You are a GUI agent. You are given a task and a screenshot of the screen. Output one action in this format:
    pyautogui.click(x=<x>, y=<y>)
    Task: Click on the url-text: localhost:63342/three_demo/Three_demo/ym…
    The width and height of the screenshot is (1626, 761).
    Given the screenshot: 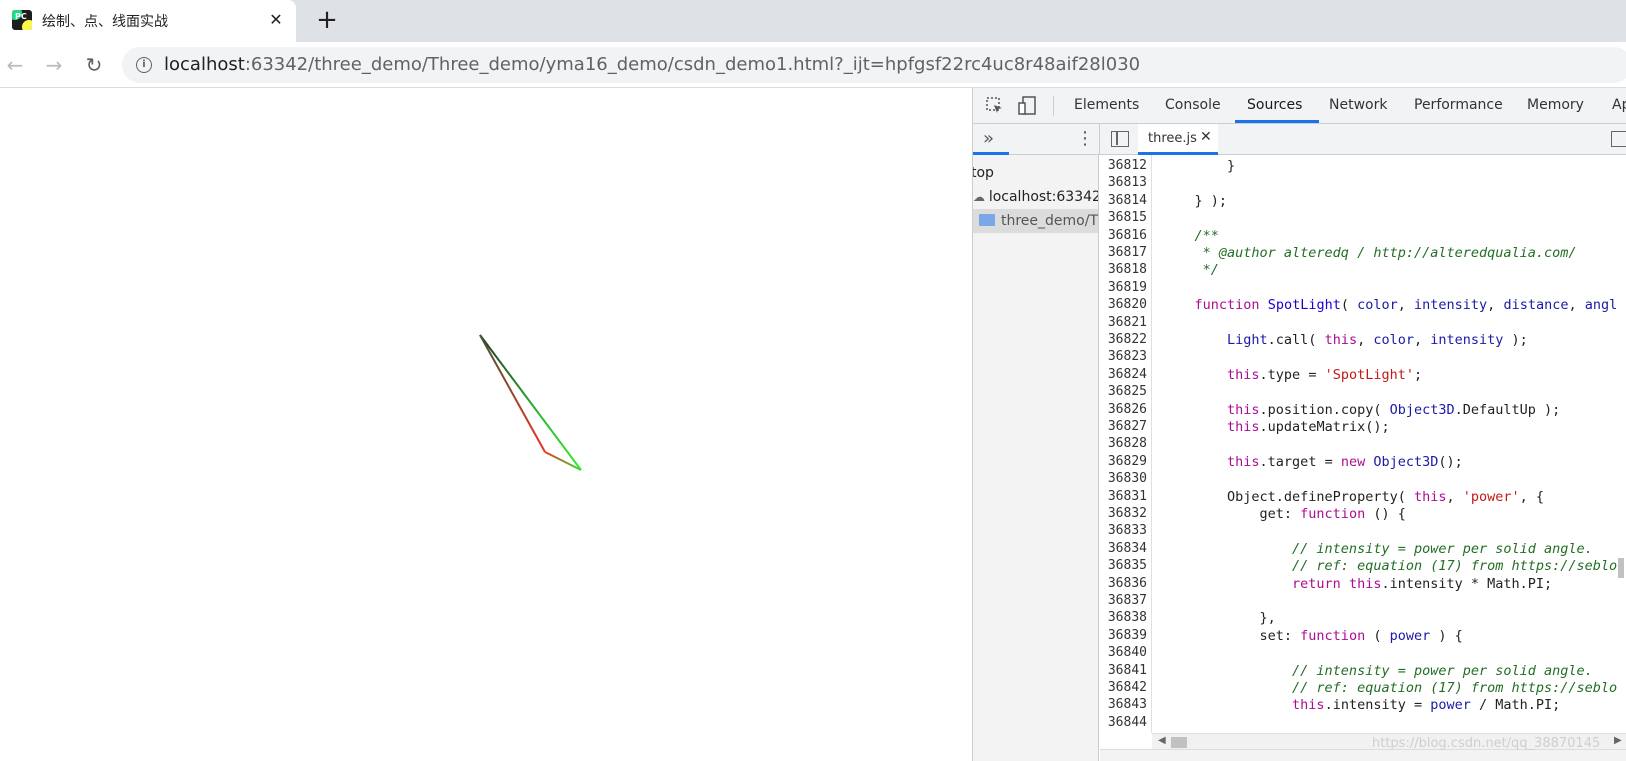 What is the action you would take?
    pyautogui.click(x=652, y=64)
    